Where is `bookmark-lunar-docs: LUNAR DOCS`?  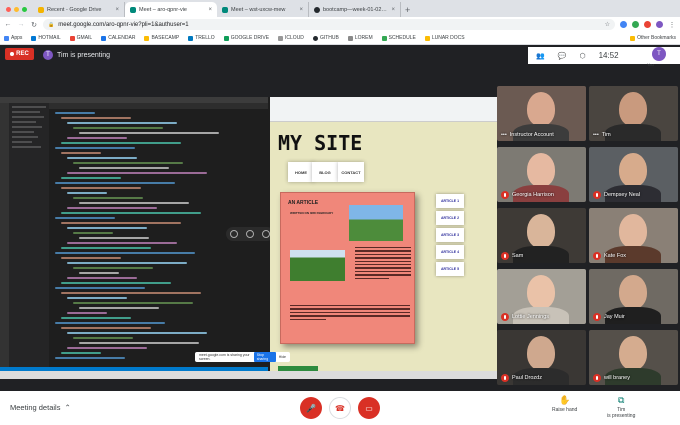 bookmark-lunar-docs: LUNAR DOCS is located at coordinates (444, 38).